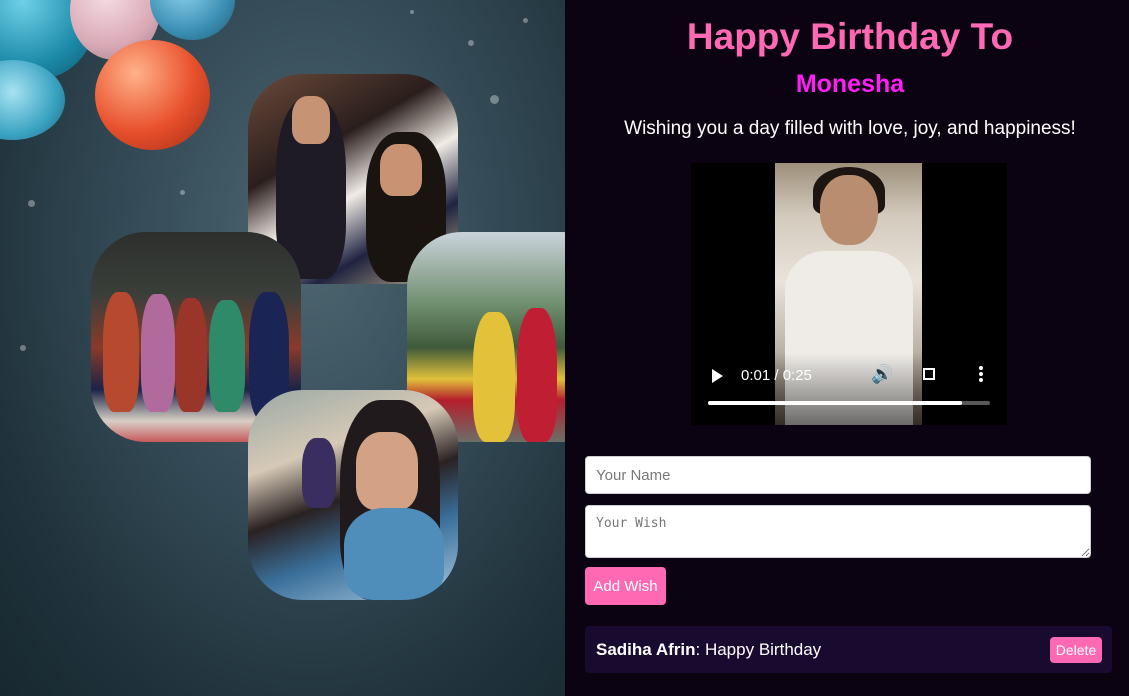  What do you see at coordinates (1076, 650) in the screenshot?
I see `delete-wish-button: Delete` at bounding box center [1076, 650].